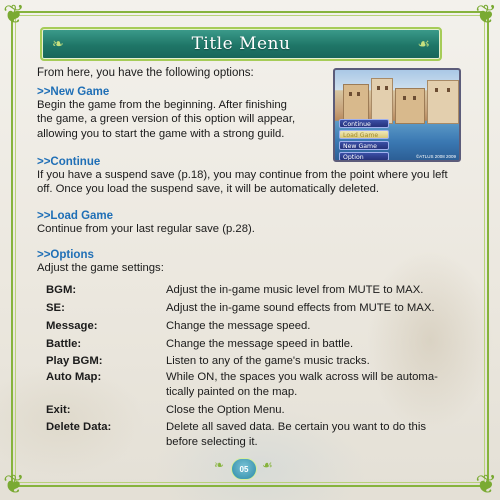 The height and width of the screenshot is (500, 500). I want to click on section-options: >>Options Adjust the game settings:, so click(252, 262).